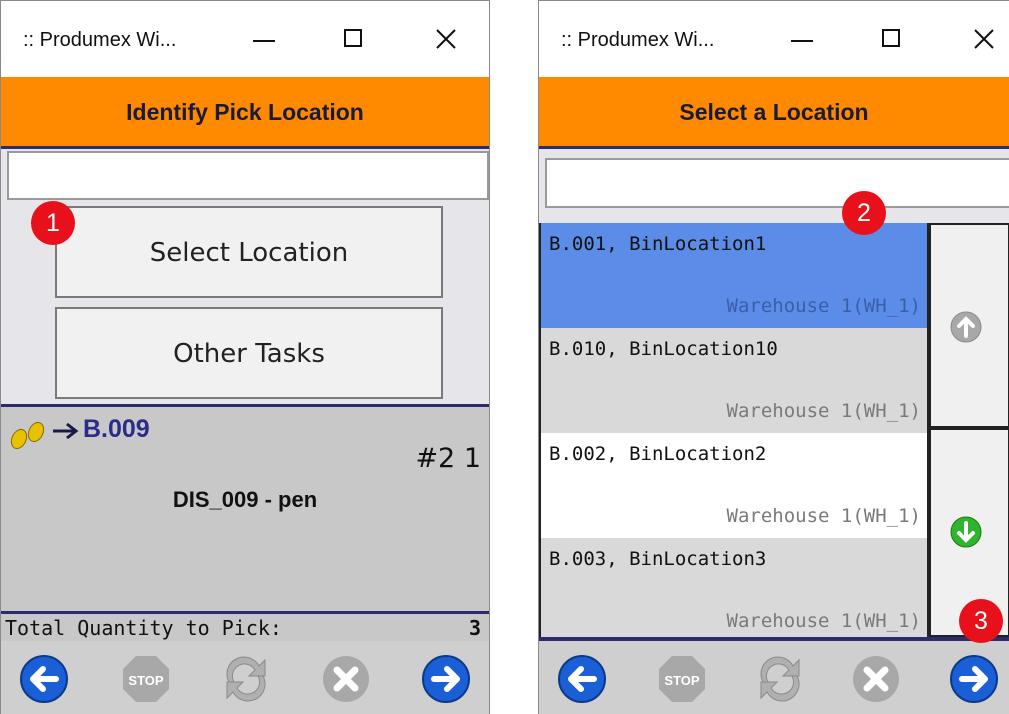  What do you see at coordinates (658, 559) in the screenshot?
I see `location-code: B.003, BinLocation3` at bounding box center [658, 559].